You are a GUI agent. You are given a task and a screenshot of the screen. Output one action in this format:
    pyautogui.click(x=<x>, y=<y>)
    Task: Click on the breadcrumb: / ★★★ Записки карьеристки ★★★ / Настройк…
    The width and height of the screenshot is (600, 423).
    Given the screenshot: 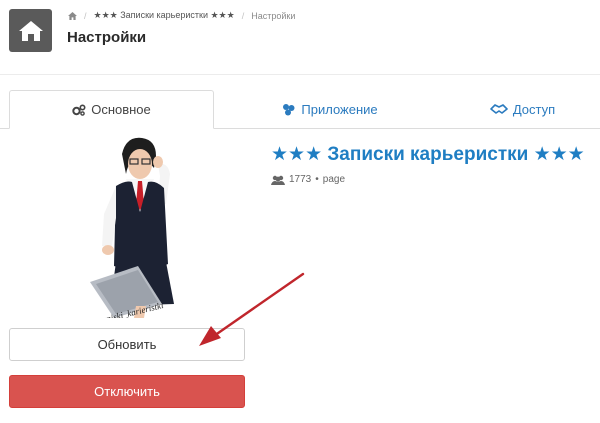 What is the action you would take?
    pyautogui.click(x=181, y=15)
    